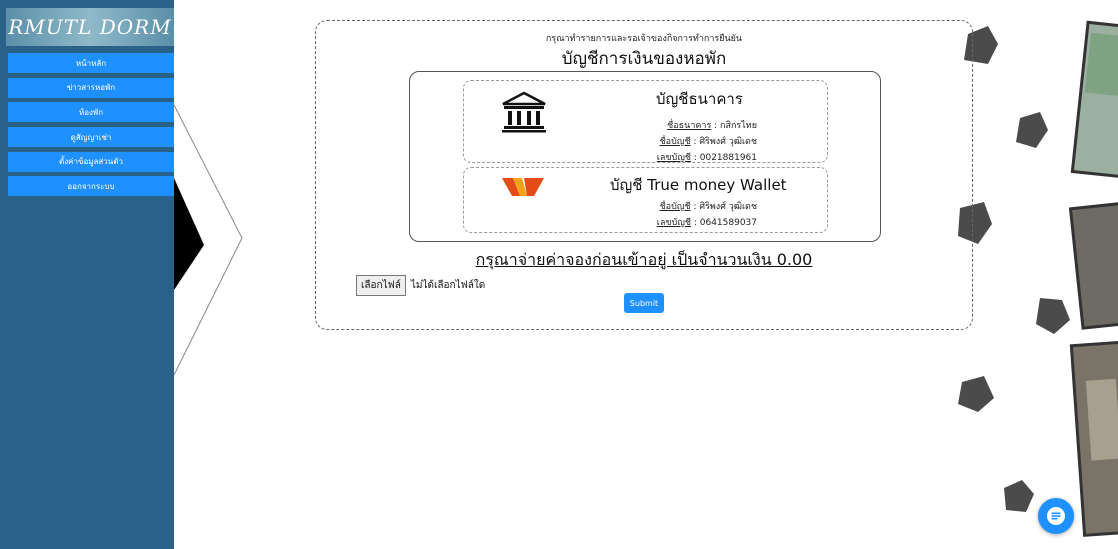 The image size is (1118, 549). Describe the element at coordinates (723, 207) in the screenshot. I see `wallet-account-name-value: : ศิริพงศ์ วุฒิเดช` at that location.